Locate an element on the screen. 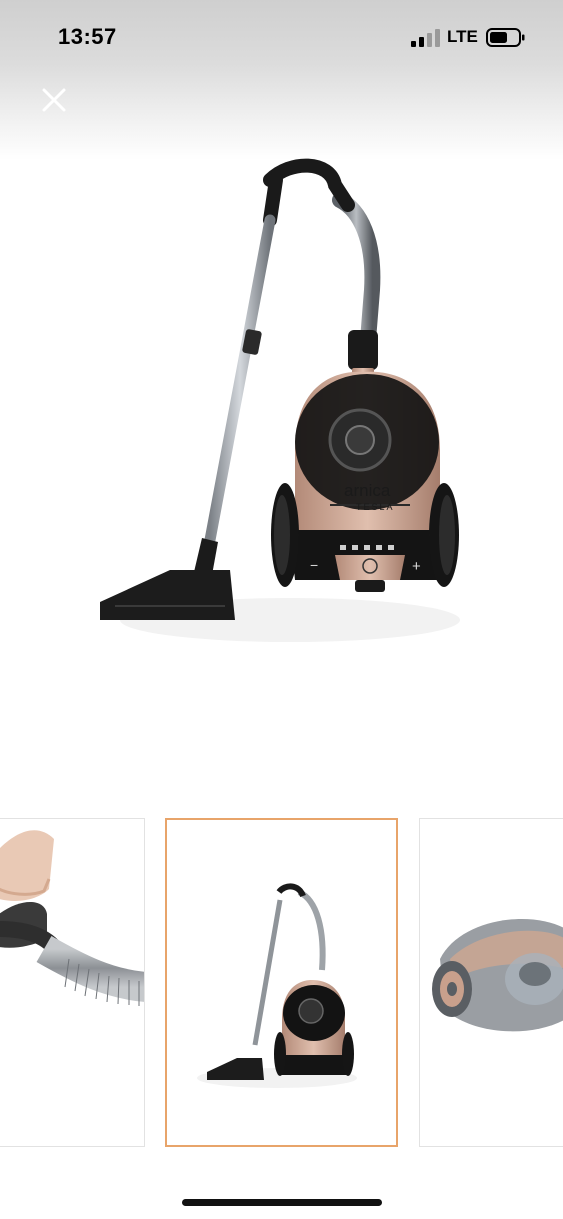 This screenshot has height=1219, width=563. thumbnail-full-vacuum is located at coordinates (281, 982).